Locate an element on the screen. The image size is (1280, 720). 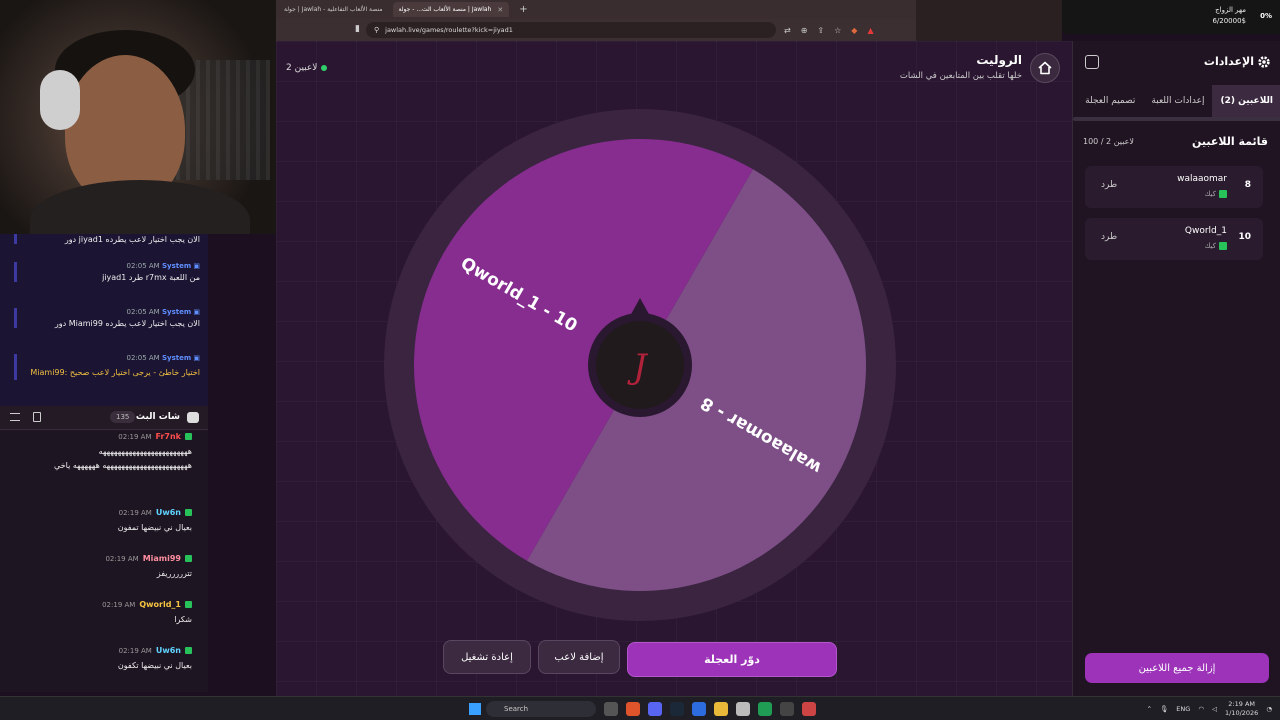
chat-title: شات البث is located at coordinates (157, 417).